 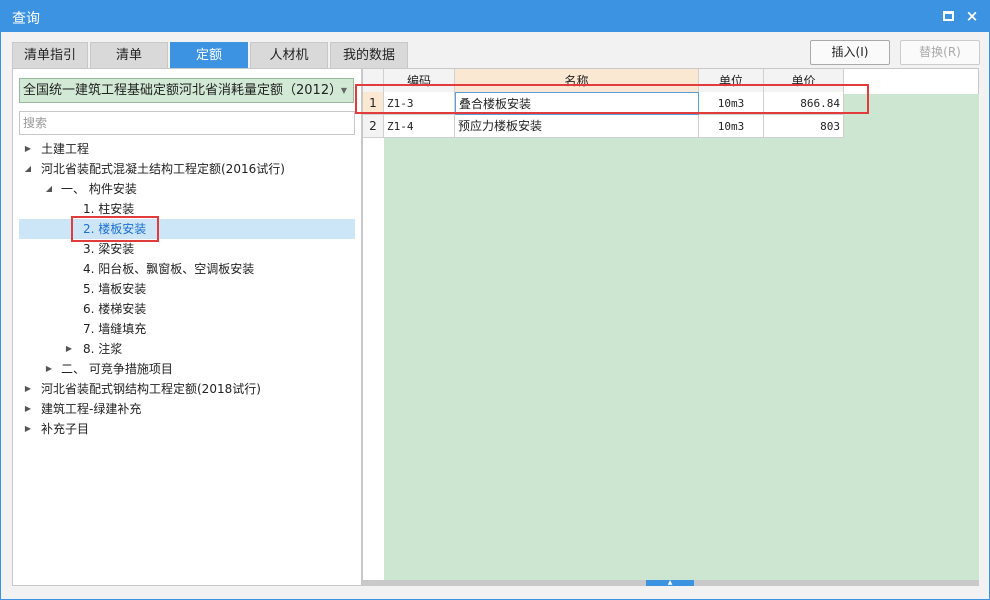 I want to click on tab-my-data: 我的数据, so click(x=369, y=55).